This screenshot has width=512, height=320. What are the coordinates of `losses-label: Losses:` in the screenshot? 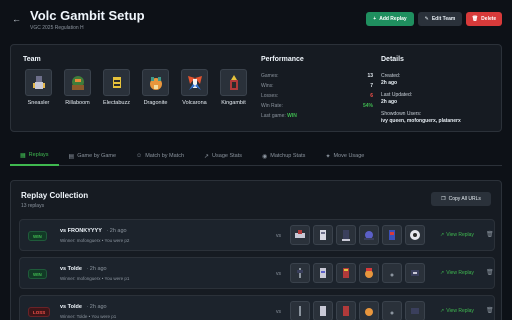 It's located at (270, 96).